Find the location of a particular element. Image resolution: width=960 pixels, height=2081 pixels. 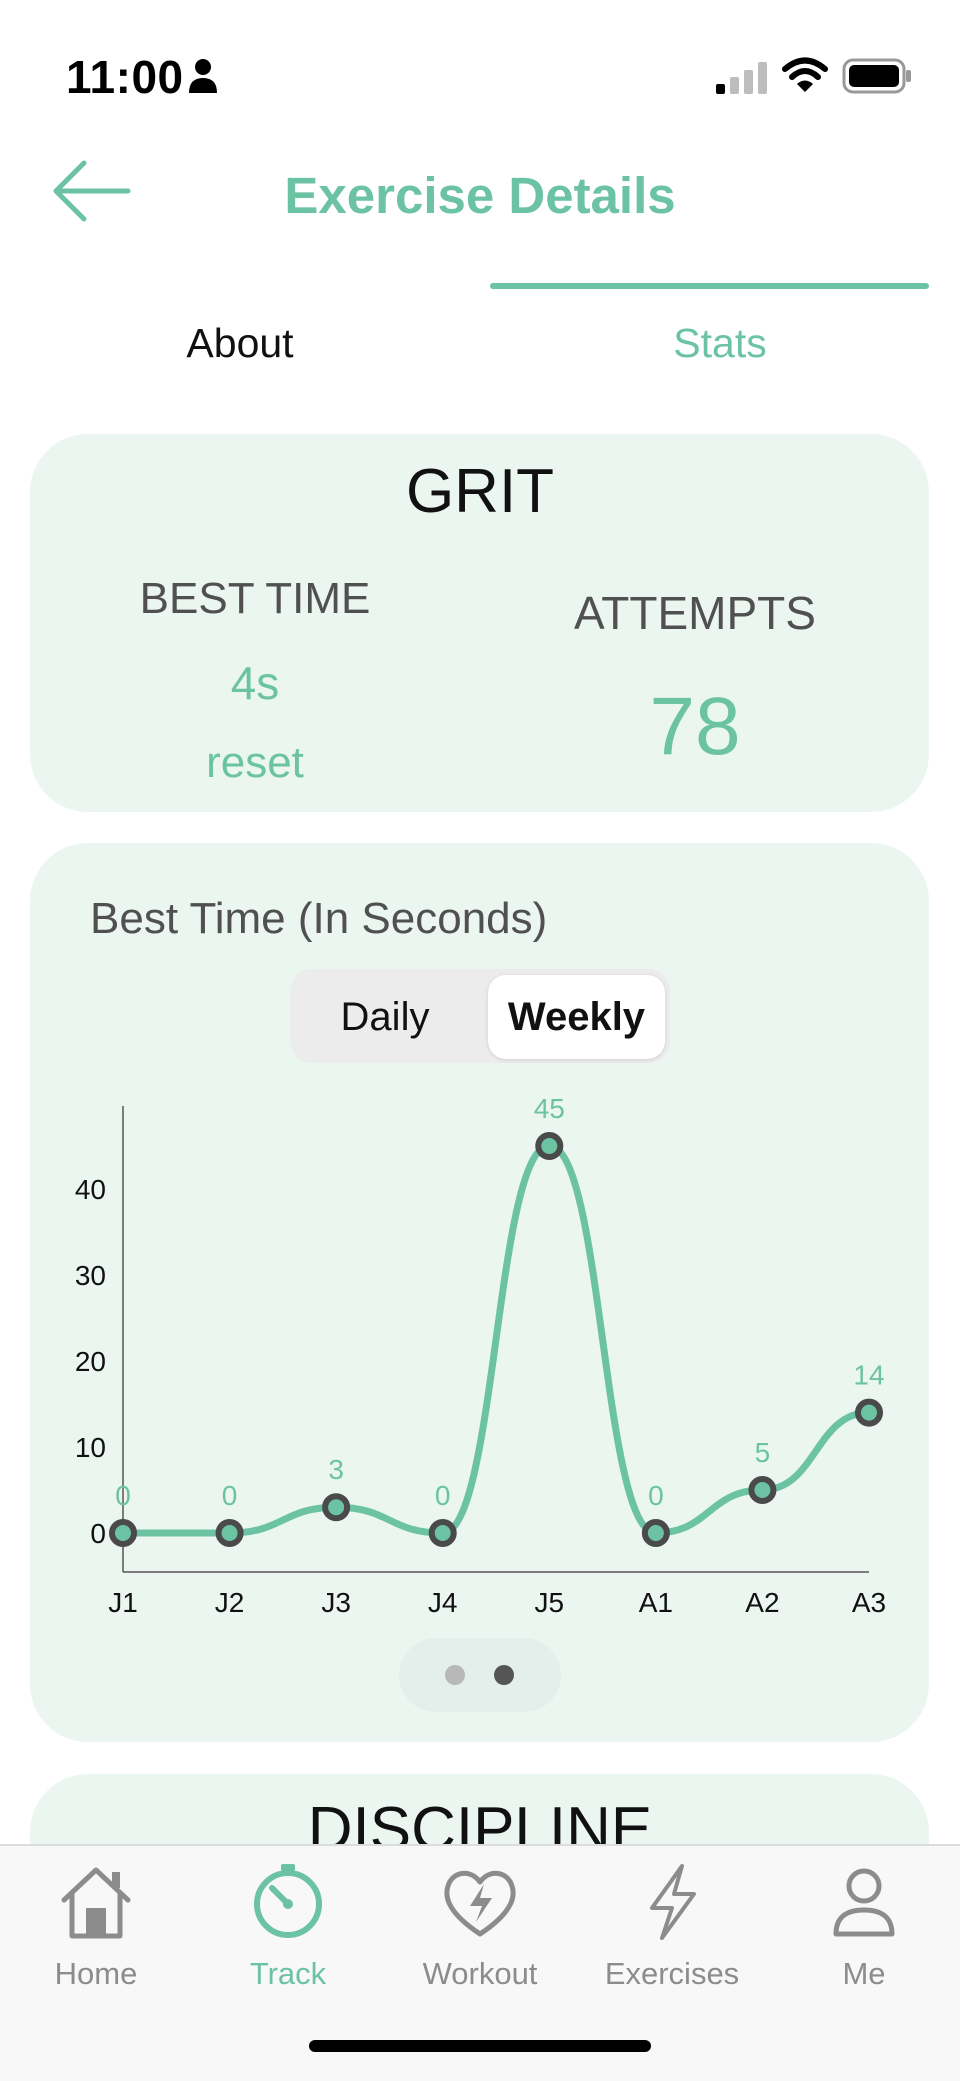

chart-title: Best Time (In Seconds) is located at coordinates (319, 918).